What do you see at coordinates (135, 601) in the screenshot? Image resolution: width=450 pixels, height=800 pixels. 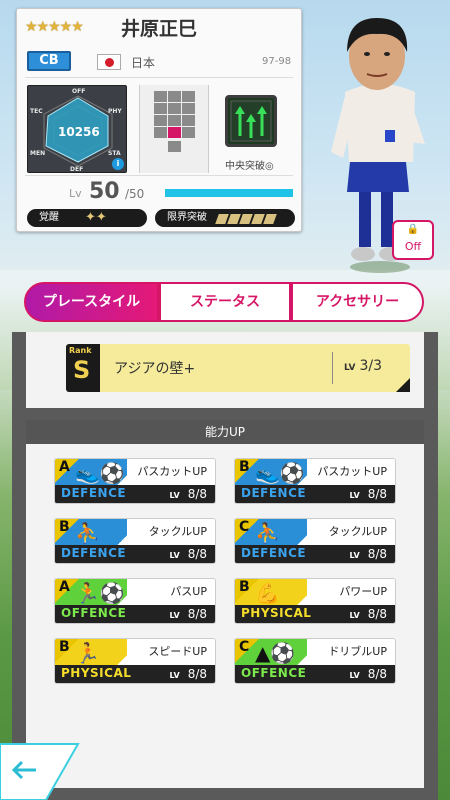 I see `ability-card: A 🏃⚽ パスUP OFFENCE LV 8/8` at bounding box center [135, 601].